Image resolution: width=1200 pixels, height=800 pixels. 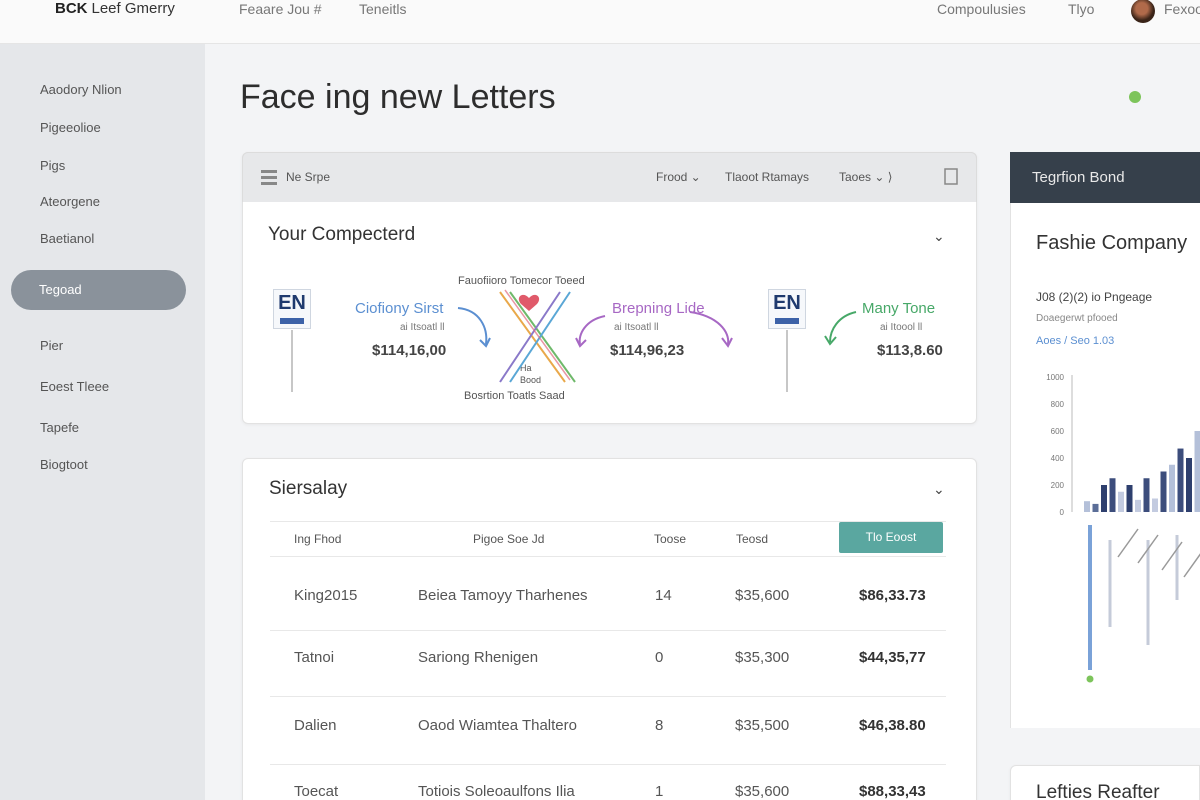 What do you see at coordinates (308, 177) in the screenshot?
I see `toolbar-type-select: Ne Srpe` at bounding box center [308, 177].